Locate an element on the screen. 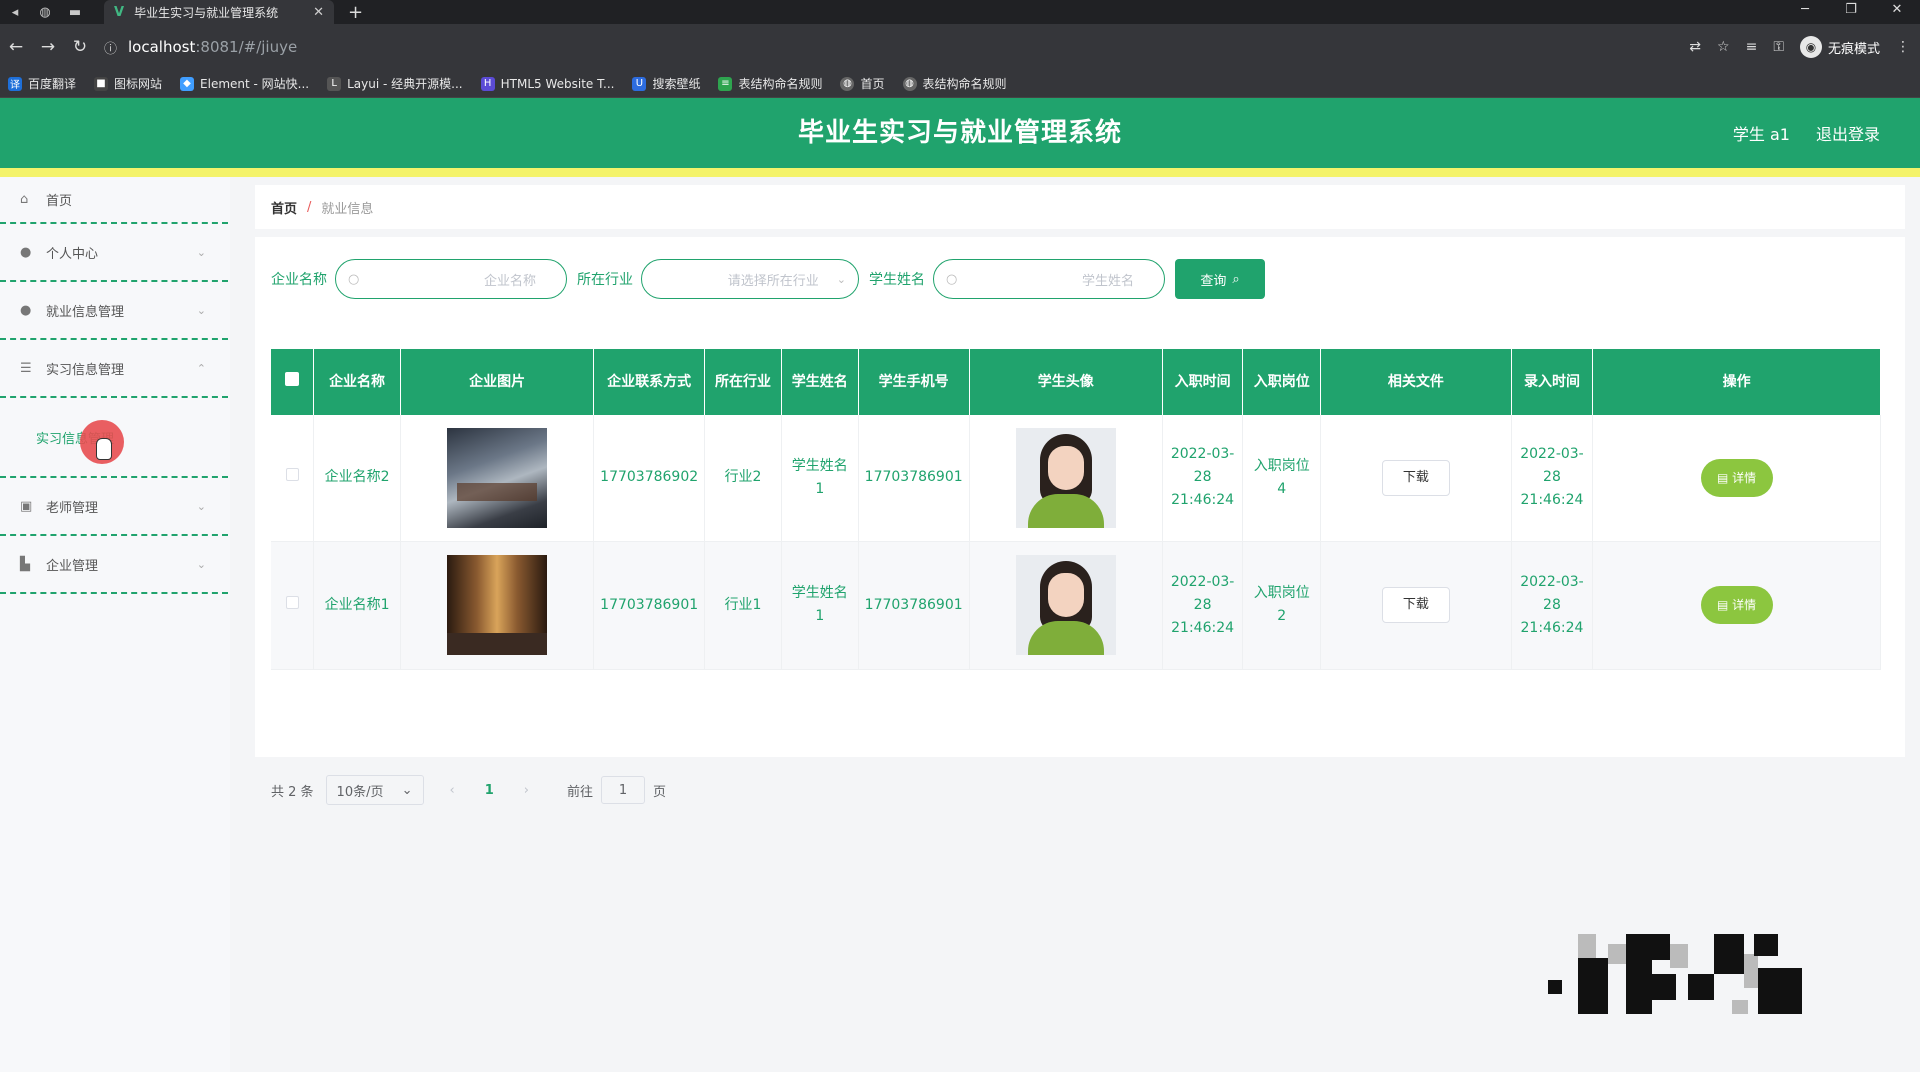  column-header: 学生姓名 is located at coordinates (820, 382).